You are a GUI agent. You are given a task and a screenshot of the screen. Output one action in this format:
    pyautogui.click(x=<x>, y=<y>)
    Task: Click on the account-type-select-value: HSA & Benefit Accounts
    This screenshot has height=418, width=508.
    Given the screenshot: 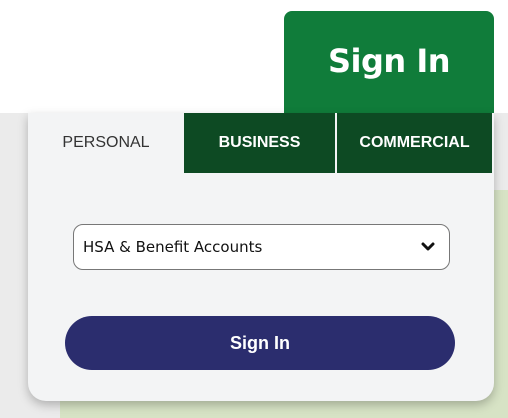 What is the action you would take?
    pyautogui.click(x=173, y=247)
    